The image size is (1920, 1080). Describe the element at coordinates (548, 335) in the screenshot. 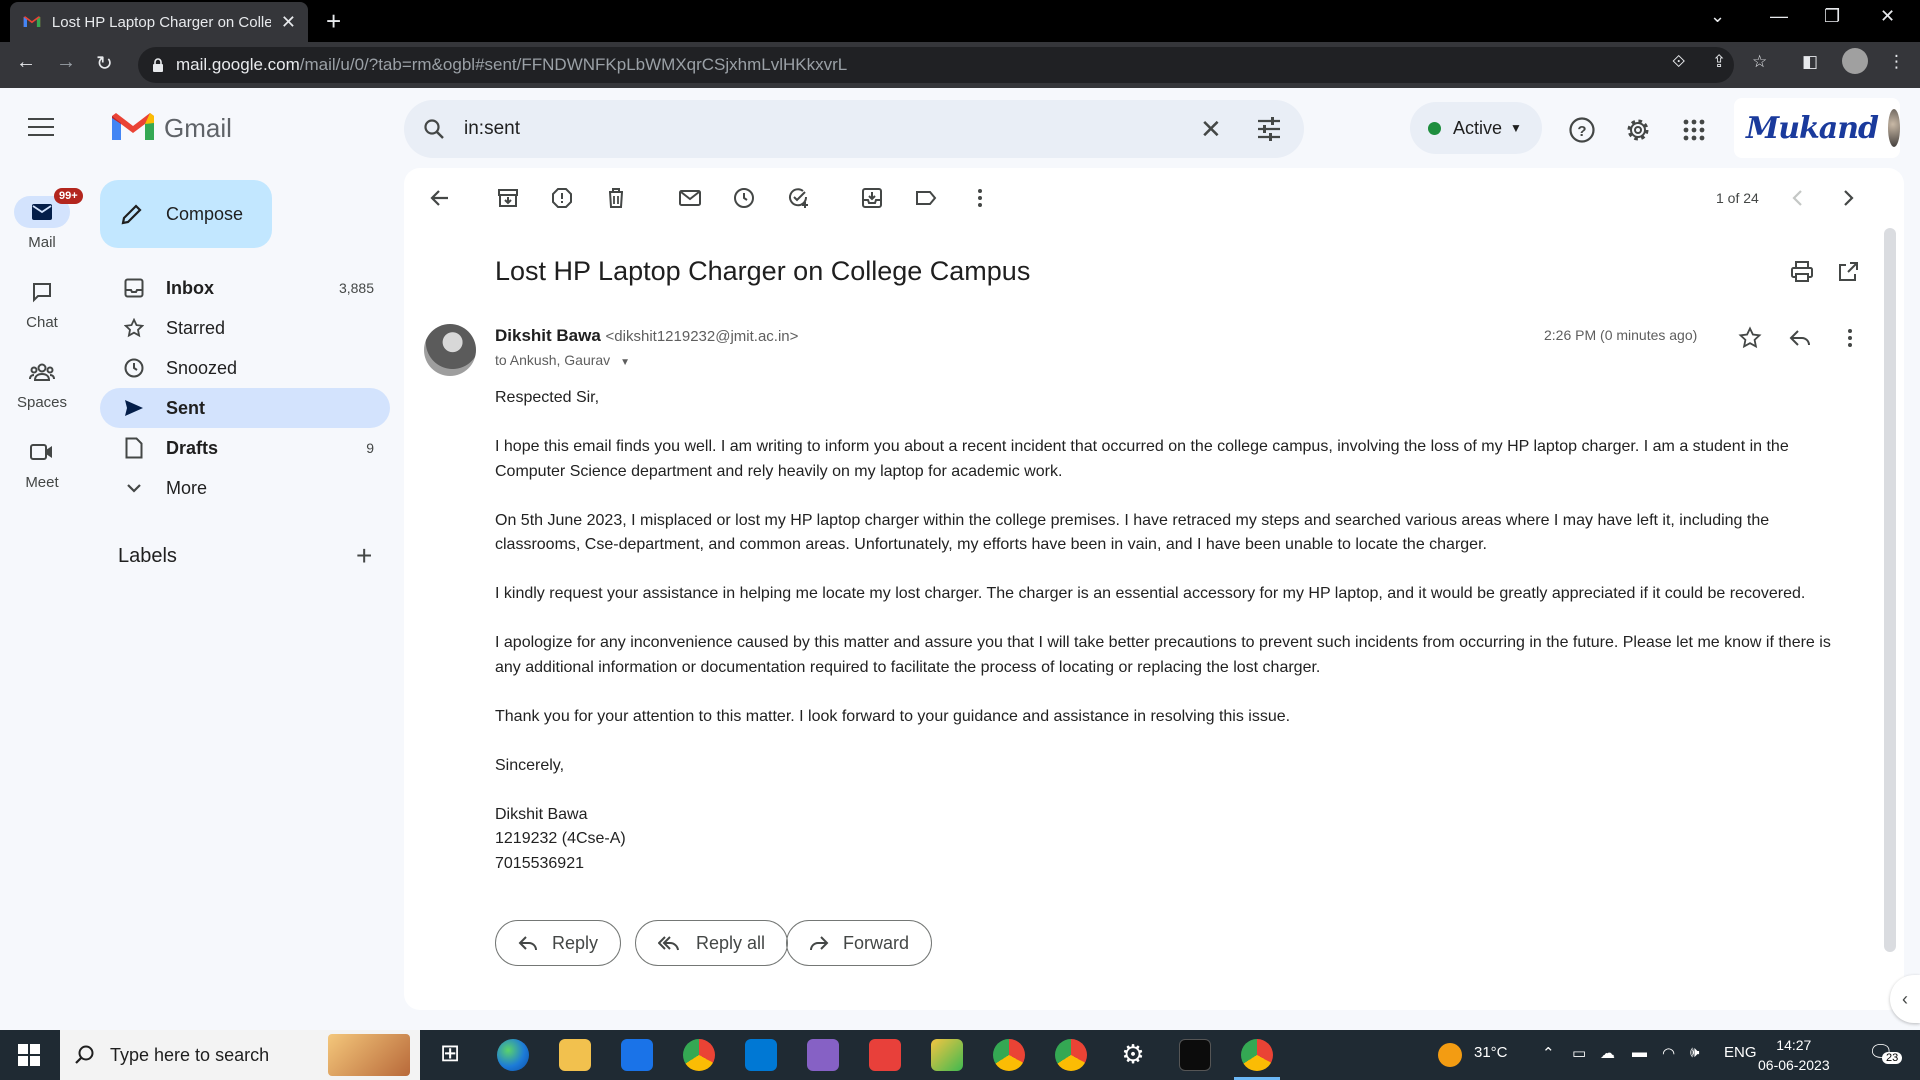

I see `sender-name: Dikshit Bawa` at that location.